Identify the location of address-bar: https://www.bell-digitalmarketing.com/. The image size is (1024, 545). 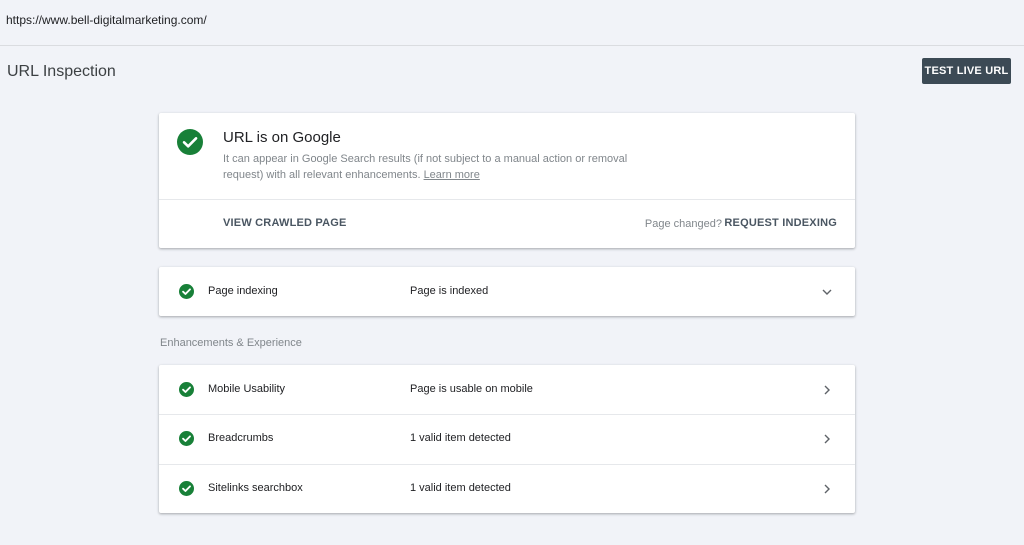
(512, 23).